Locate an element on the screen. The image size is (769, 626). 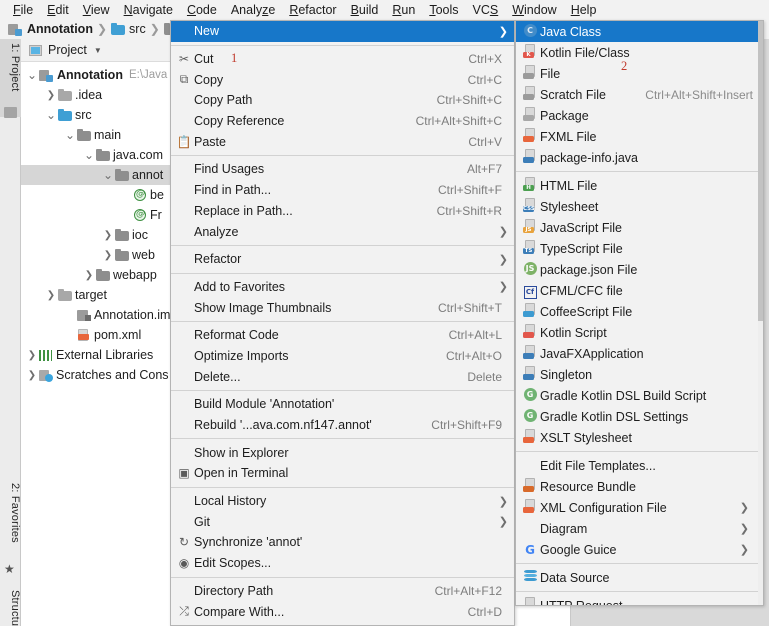
context-menu-item-delete: Delete... Delete is located at coordinates (342, 376).